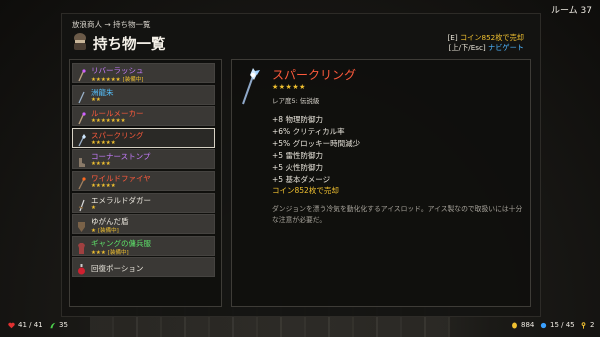  I want to click on inventory-item-row: スパークリング ★★★★★, so click(143, 137).